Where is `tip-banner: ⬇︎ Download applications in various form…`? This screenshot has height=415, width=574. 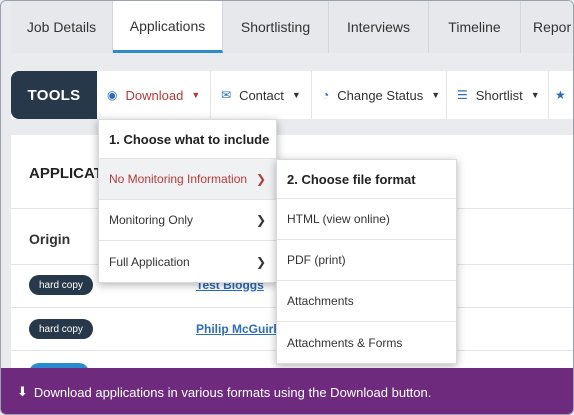 tip-banner: ⬇︎ Download applications in various form… is located at coordinates (287, 391).